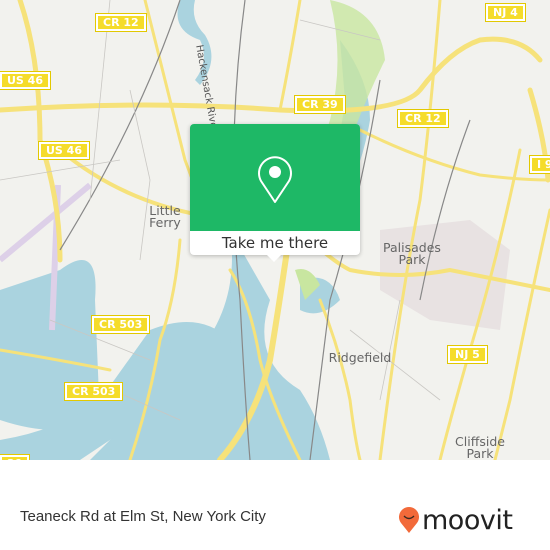  What do you see at coordinates (275, 243) in the screenshot?
I see `take-me-there-button: Take me there` at bounding box center [275, 243].